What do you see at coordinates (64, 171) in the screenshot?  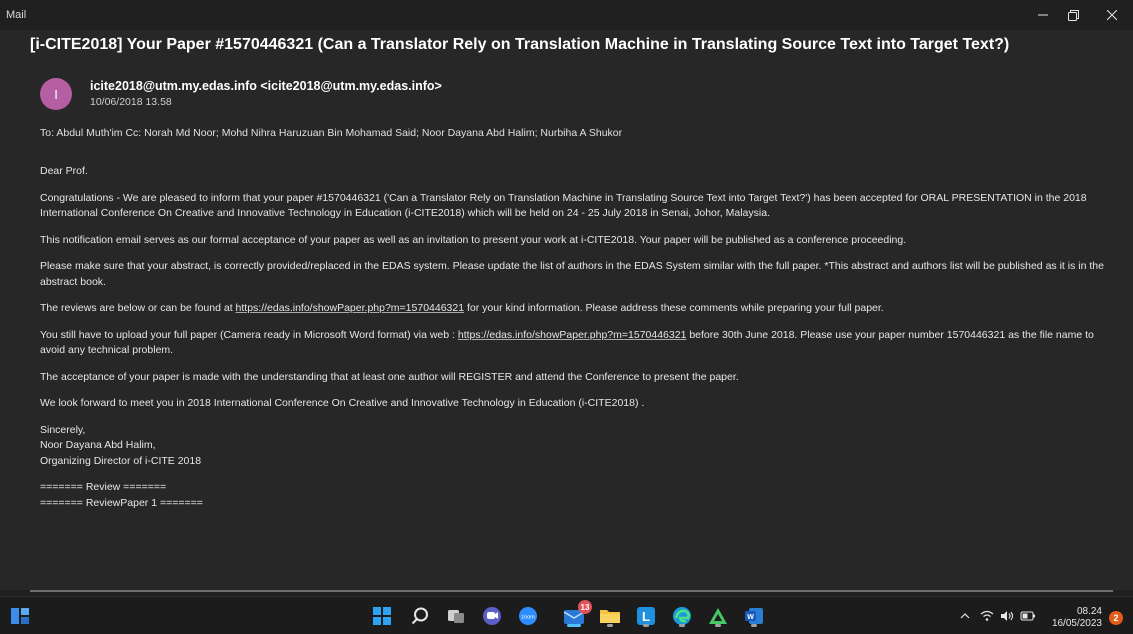 I see `greeting: Dear Prof.` at bounding box center [64, 171].